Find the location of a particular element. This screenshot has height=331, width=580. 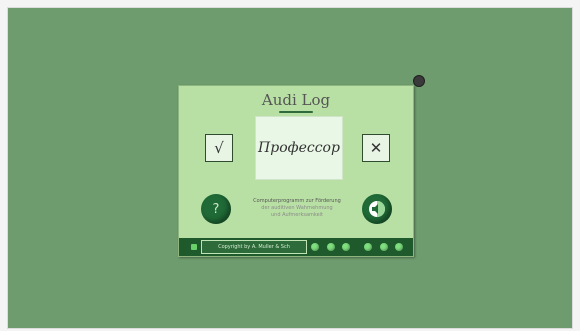

help-label: ? is located at coordinates (216, 209).